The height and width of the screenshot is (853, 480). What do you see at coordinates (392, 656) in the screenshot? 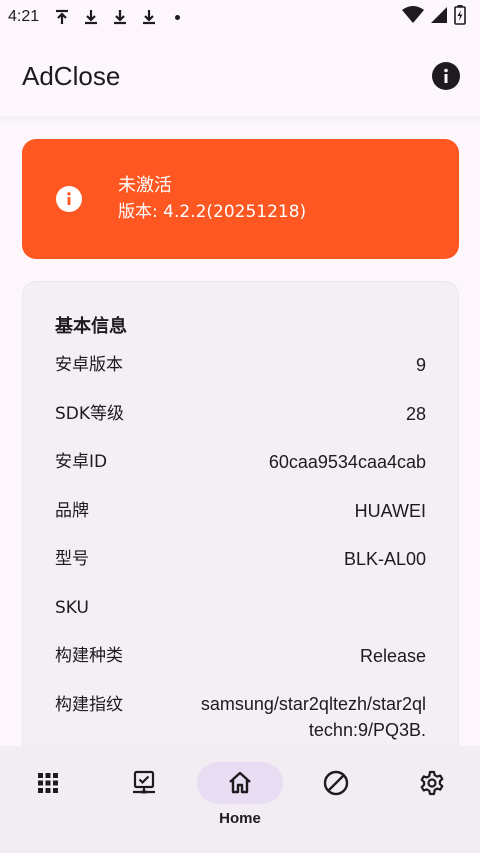
I see `info-row-value: Release` at bounding box center [392, 656].